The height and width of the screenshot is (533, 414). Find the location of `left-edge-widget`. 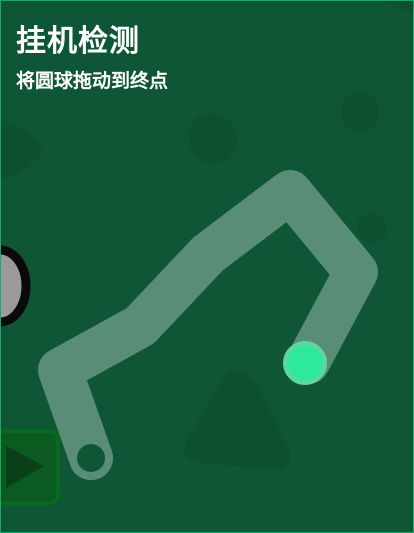

left-edge-widget is located at coordinates (15, 286).